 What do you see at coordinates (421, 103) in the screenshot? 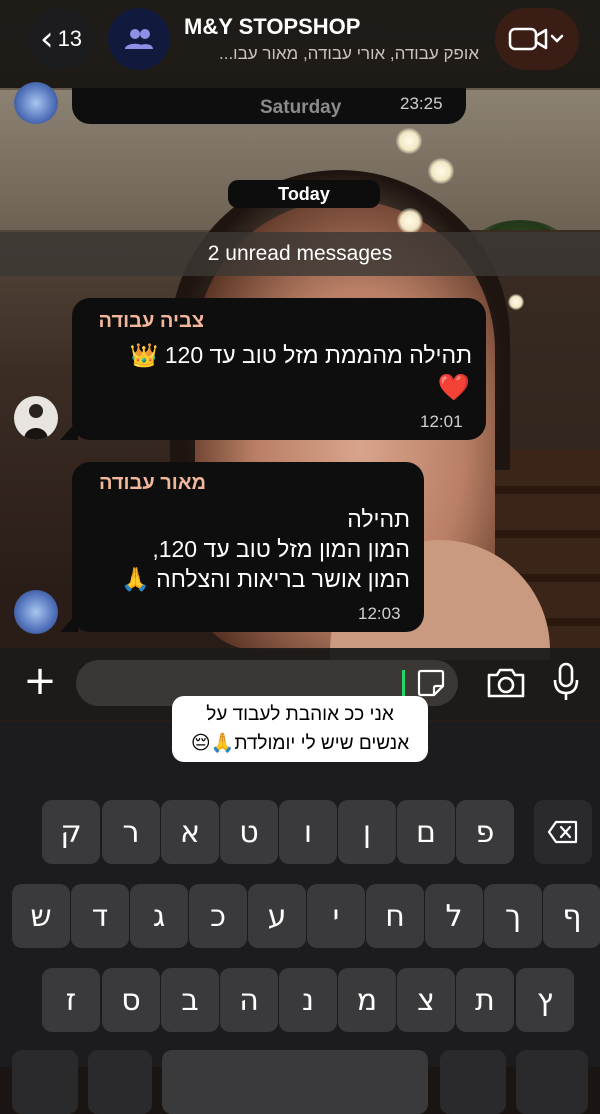
I see `message-time: 23:25` at bounding box center [421, 103].